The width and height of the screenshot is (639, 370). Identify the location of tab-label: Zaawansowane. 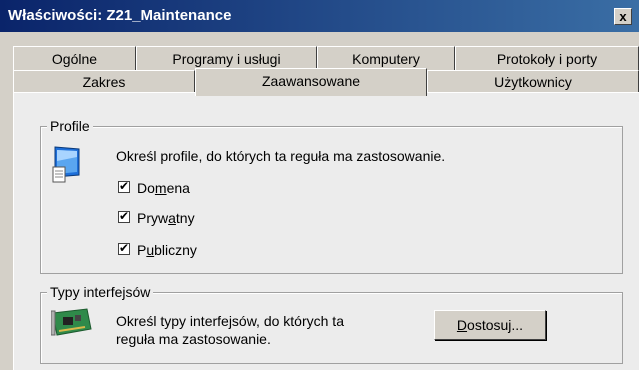
(311, 81).